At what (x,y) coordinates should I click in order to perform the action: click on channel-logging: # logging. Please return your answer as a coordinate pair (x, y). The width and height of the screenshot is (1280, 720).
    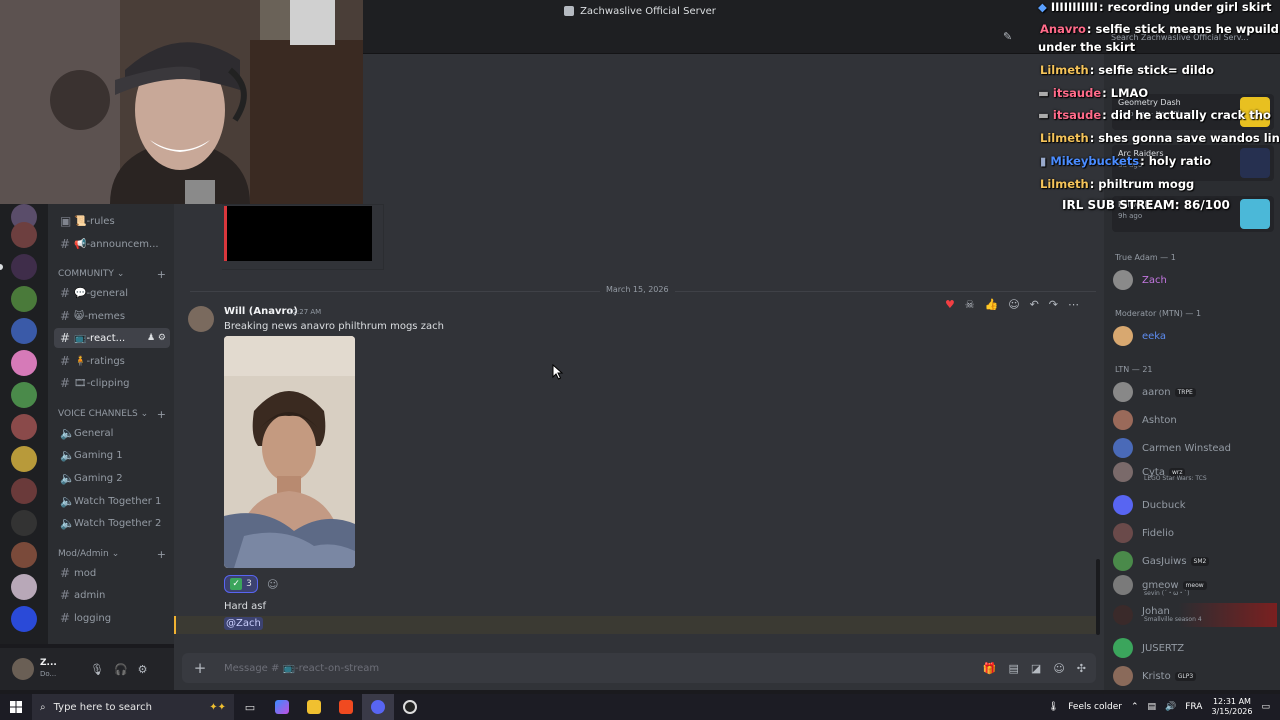
    Looking at the image, I should click on (112, 618).